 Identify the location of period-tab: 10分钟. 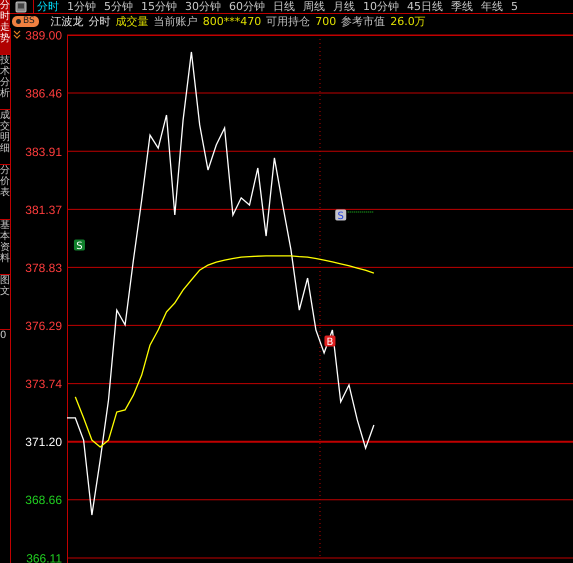
(381, 6).